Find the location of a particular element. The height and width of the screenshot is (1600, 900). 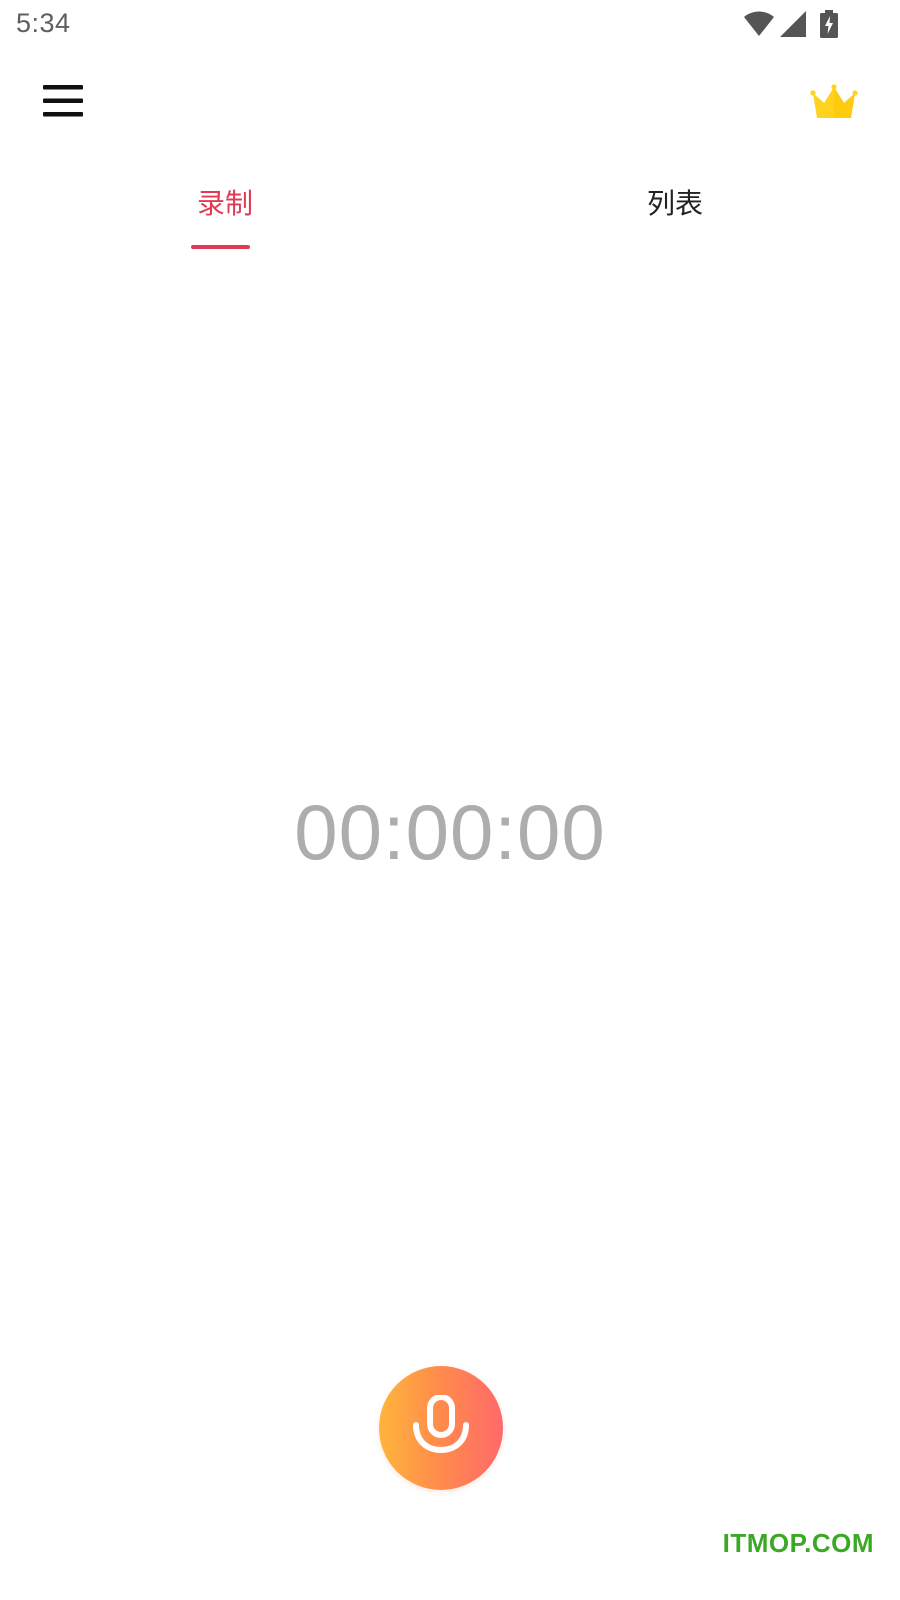

menu-button is located at coordinates (63, 103).